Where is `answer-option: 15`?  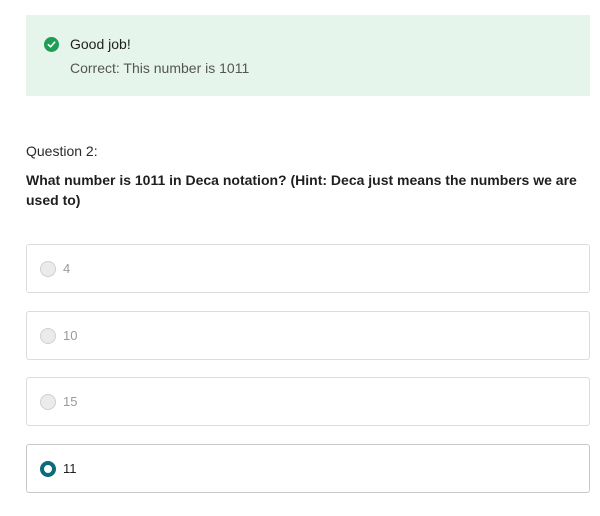
answer-option: 15 is located at coordinates (308, 401).